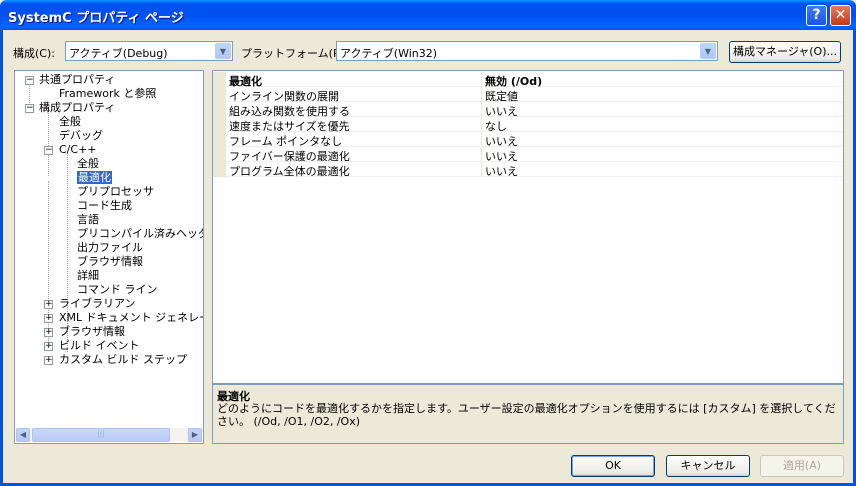 The width and height of the screenshot is (856, 486). What do you see at coordinates (613, 466) in the screenshot?
I see `ok-button: OK` at bounding box center [613, 466].